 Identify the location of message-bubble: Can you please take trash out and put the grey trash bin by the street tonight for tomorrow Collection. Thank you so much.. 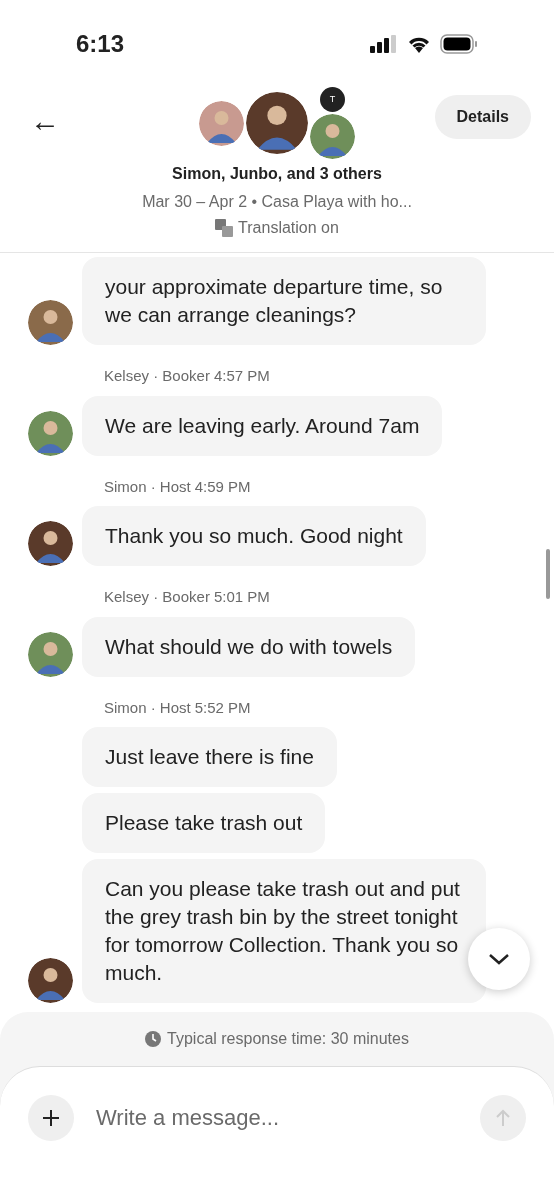
(284, 931).